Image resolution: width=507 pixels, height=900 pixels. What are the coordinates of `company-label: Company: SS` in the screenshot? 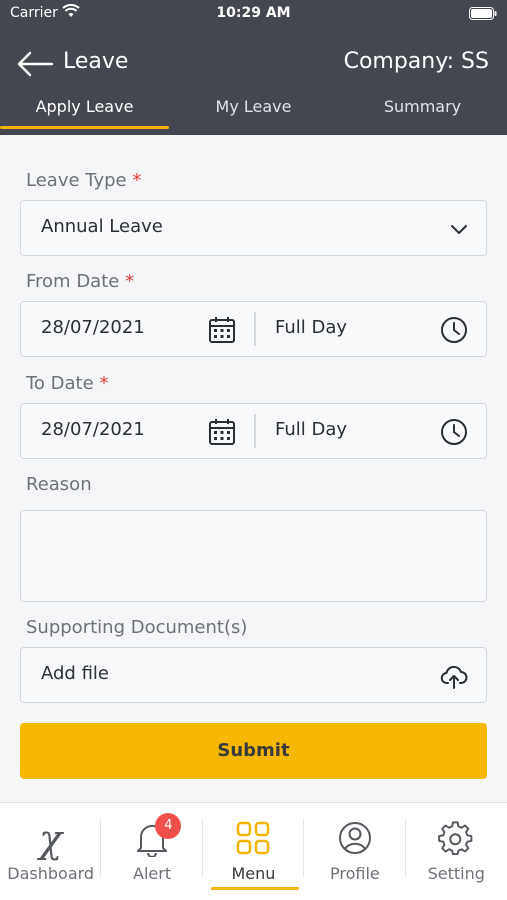 It's located at (416, 61).